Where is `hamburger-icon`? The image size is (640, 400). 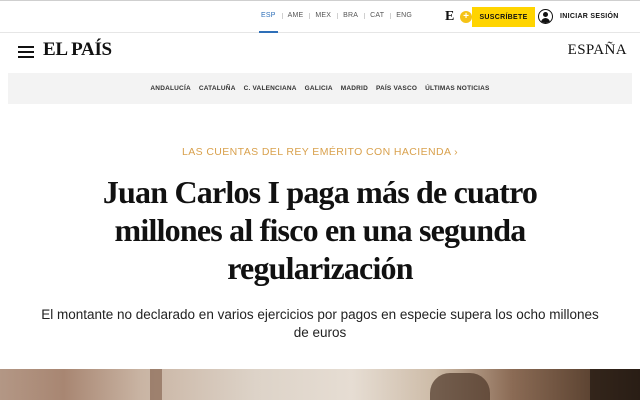
hamburger-icon is located at coordinates (26, 52).